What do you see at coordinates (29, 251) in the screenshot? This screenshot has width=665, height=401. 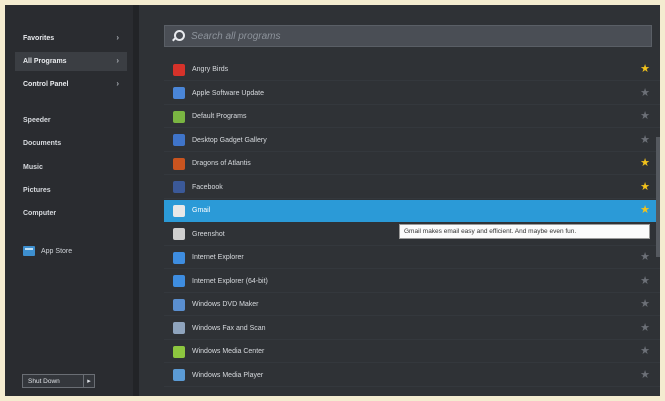 I see `store-icon` at bounding box center [29, 251].